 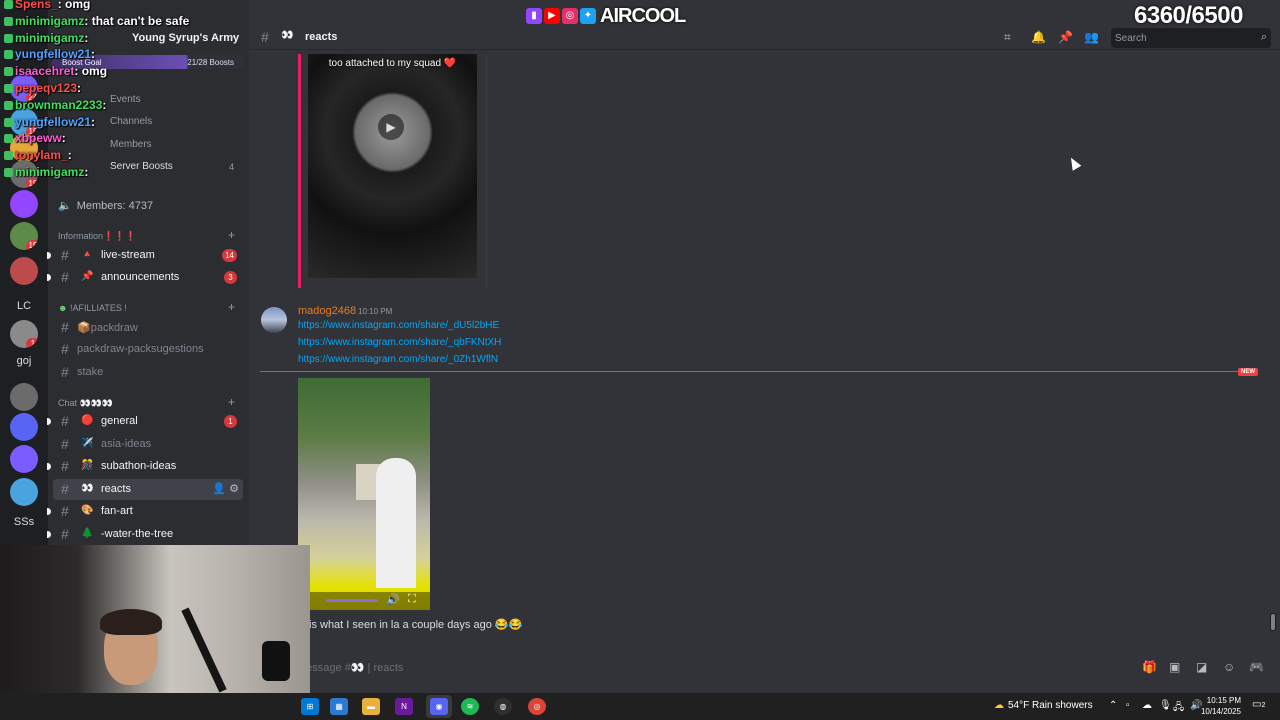 What do you see at coordinates (148, 372) in the screenshot?
I see `channel-stake: # stake` at bounding box center [148, 372].